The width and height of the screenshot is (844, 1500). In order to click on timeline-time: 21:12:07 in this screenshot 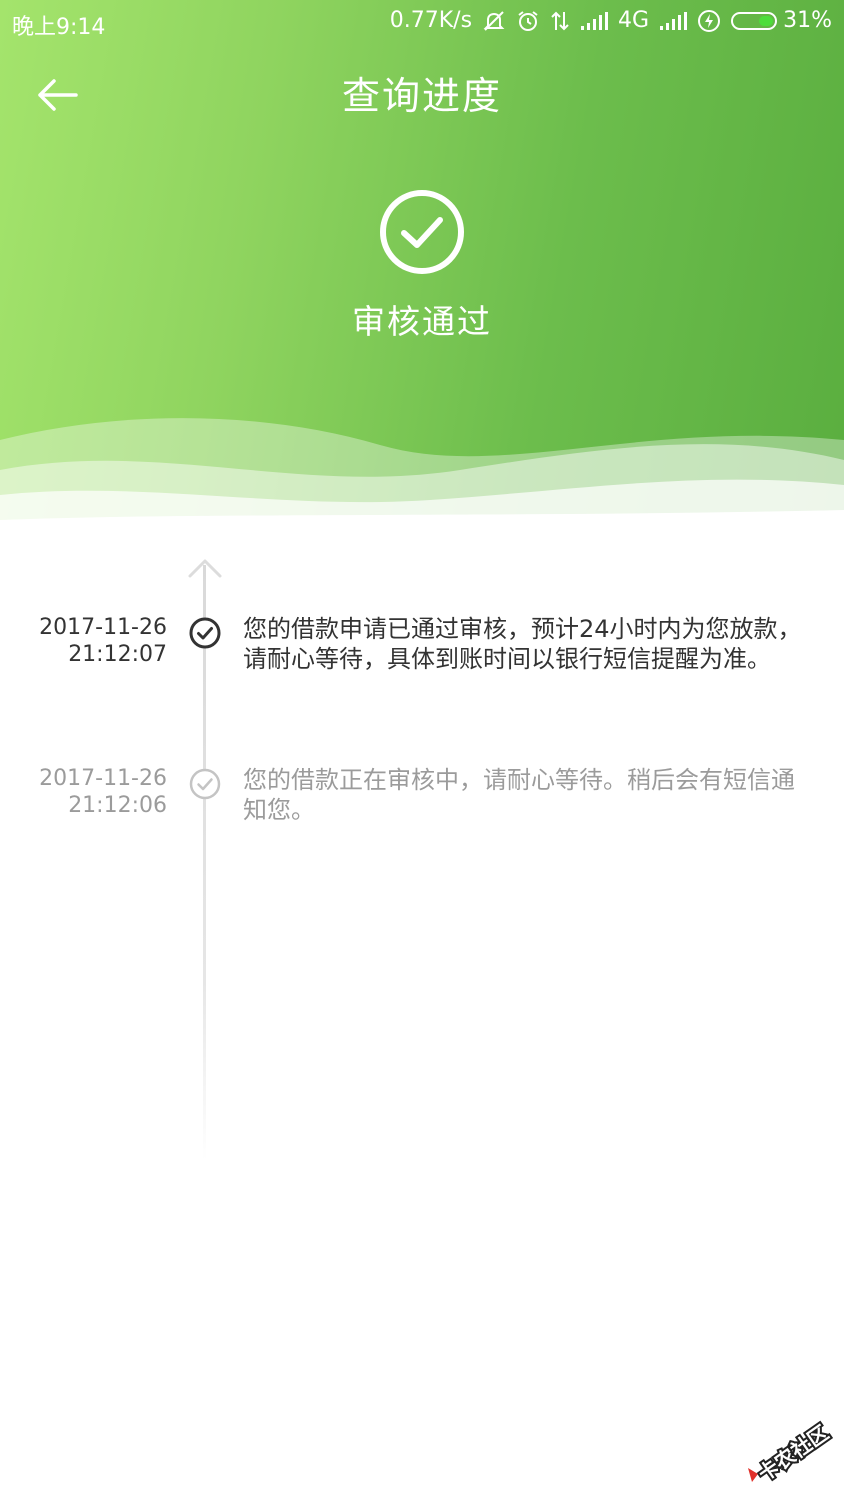, I will do `click(117, 654)`.